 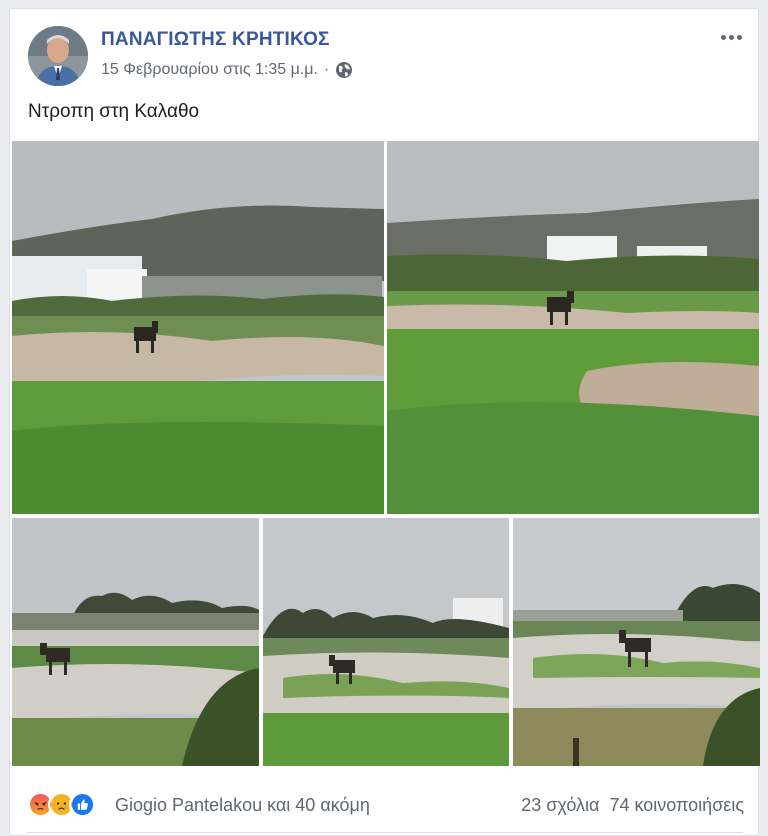 I want to click on post-meta: 15 Φεβρουαρίου στις 1:35 μ.μ. ·, so click(x=227, y=70).